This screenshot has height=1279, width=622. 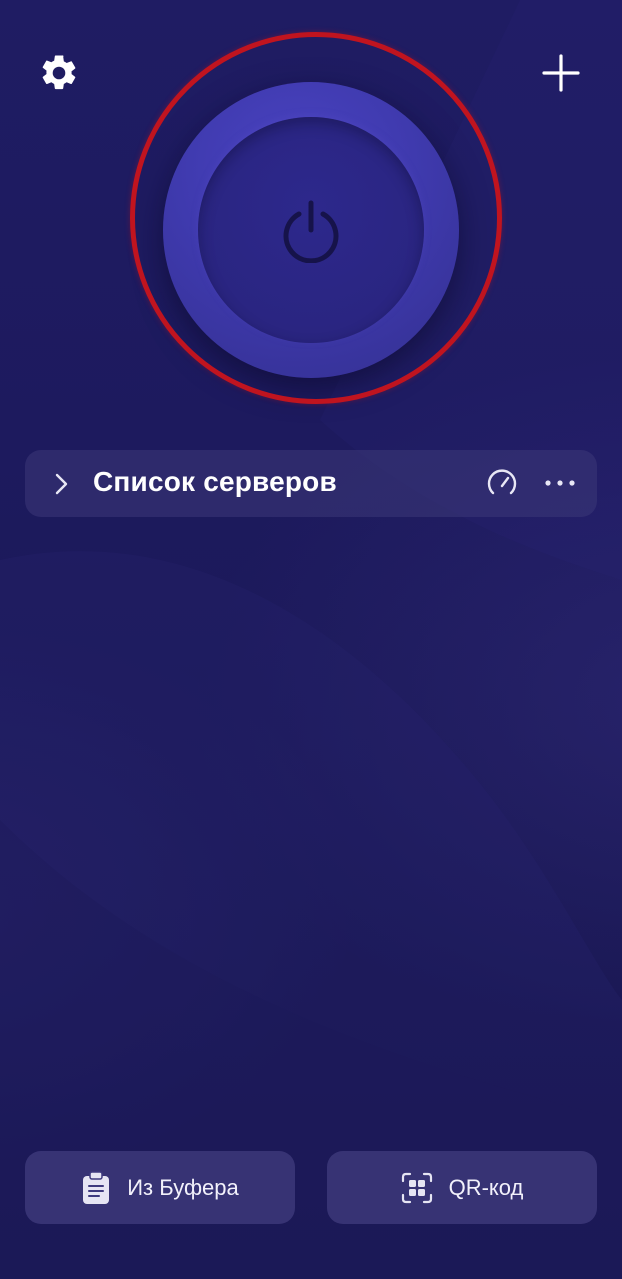 I want to click on speed-test-button, so click(x=502, y=484).